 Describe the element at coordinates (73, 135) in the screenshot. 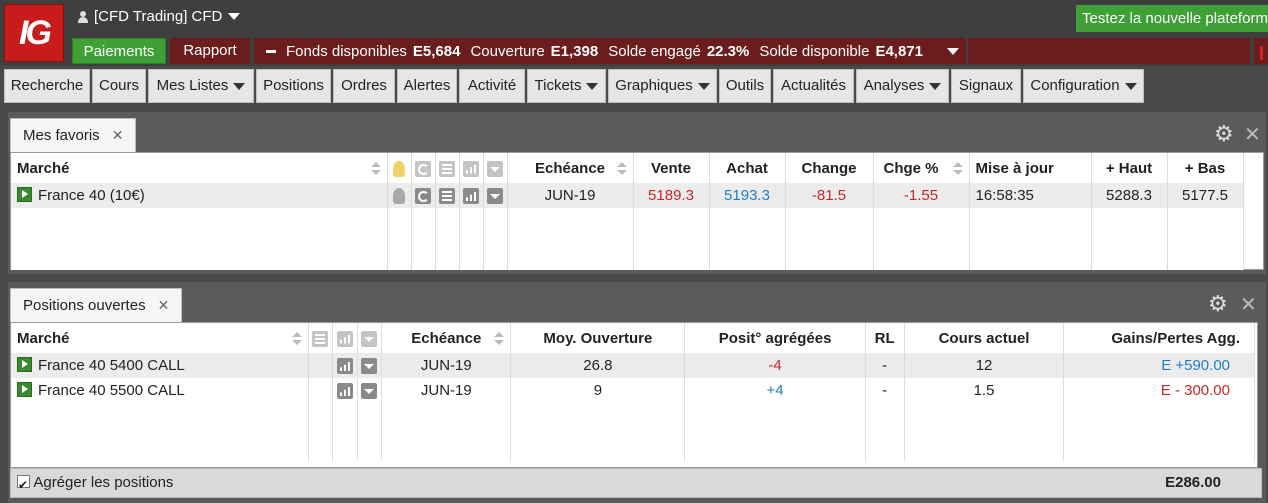

I see `tab-mes-favoris: Mes favoris ✕` at that location.